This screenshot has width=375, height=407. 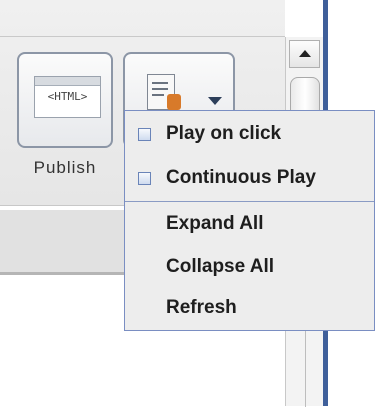 What do you see at coordinates (249, 201) in the screenshot?
I see `menu-separator` at bounding box center [249, 201].